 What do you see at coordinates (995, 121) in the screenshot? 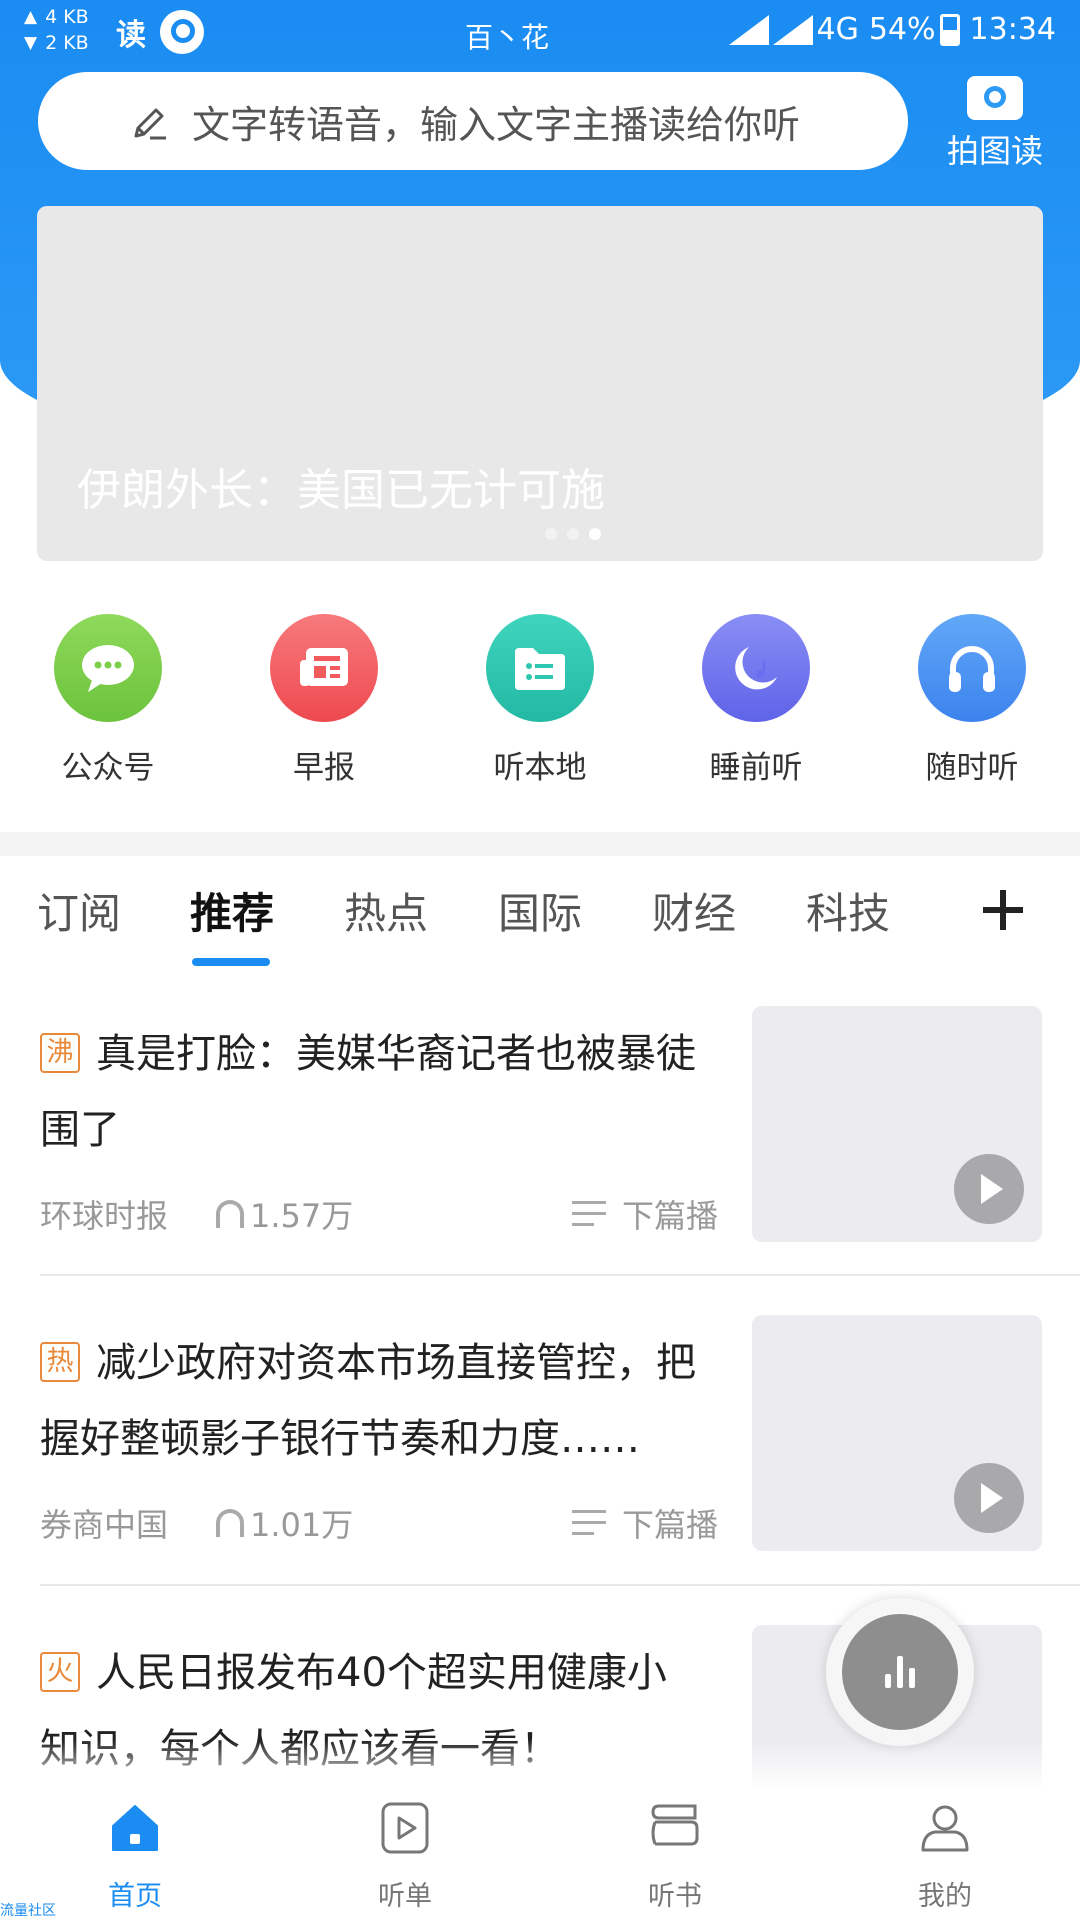
I see `photo-read-button: 拍图读` at bounding box center [995, 121].